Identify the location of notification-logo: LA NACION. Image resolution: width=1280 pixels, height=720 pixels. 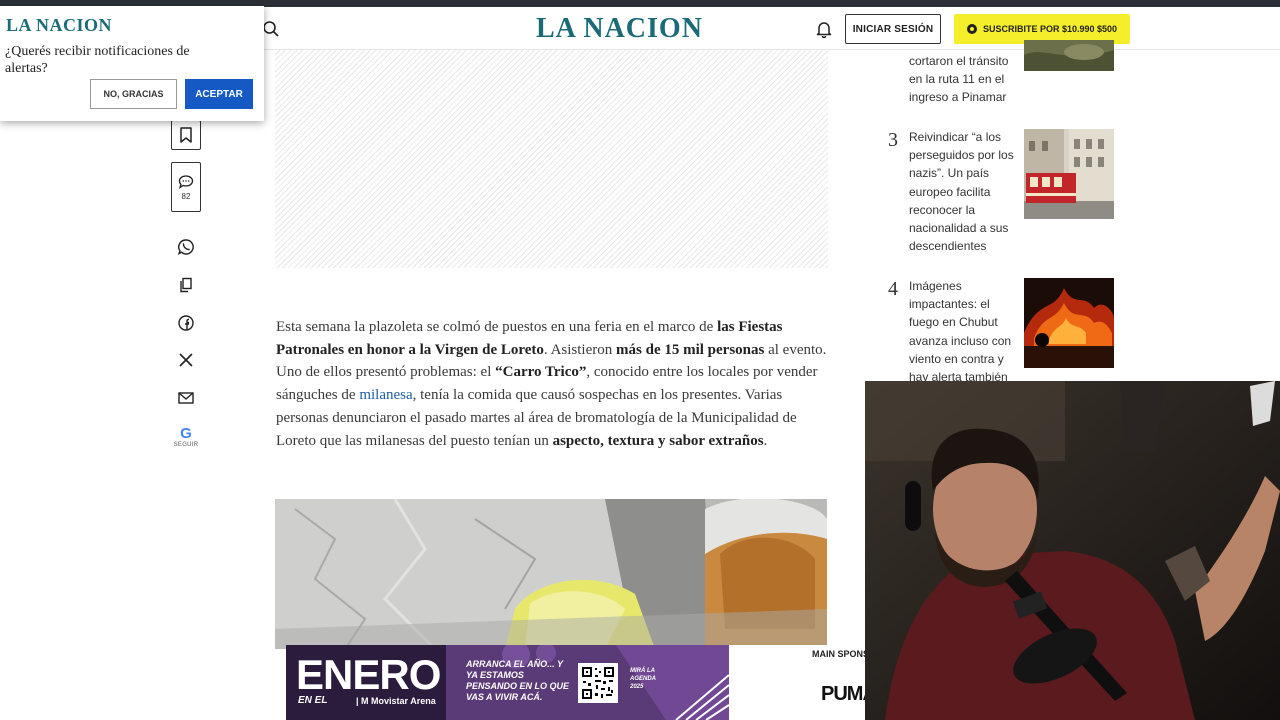
(59, 25).